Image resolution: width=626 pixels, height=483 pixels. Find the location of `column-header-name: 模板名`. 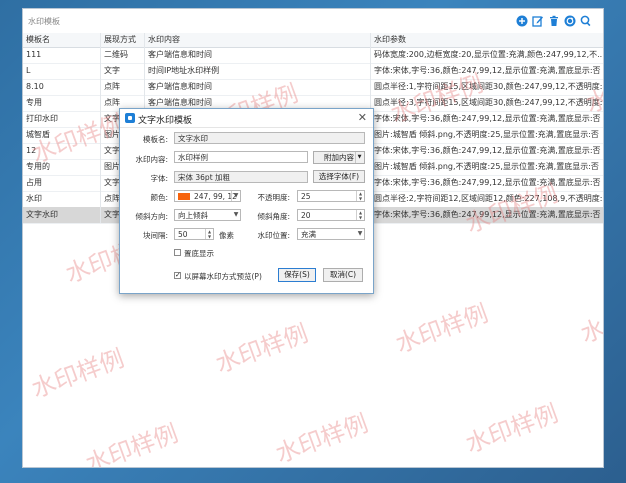

column-header-name: 模板名 is located at coordinates (62, 40).